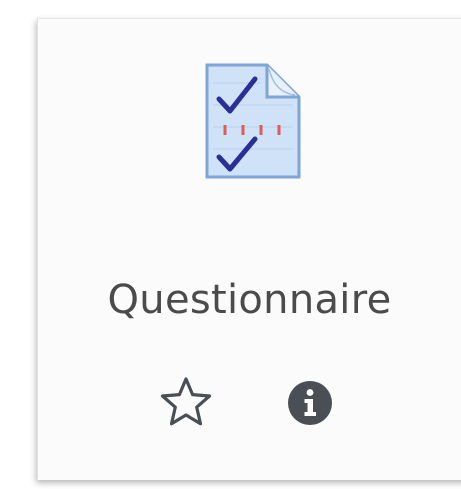 This screenshot has width=461, height=489. What do you see at coordinates (253, 121) in the screenshot?
I see `questionnaire-document-icon` at bounding box center [253, 121].